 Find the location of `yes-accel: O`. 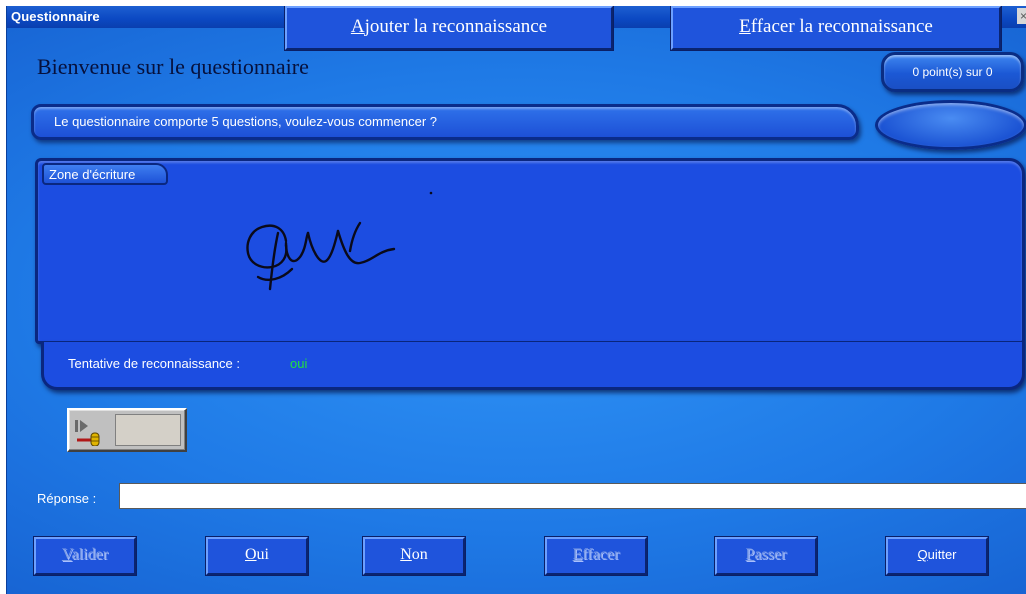

yes-accel: O is located at coordinates (250, 554).